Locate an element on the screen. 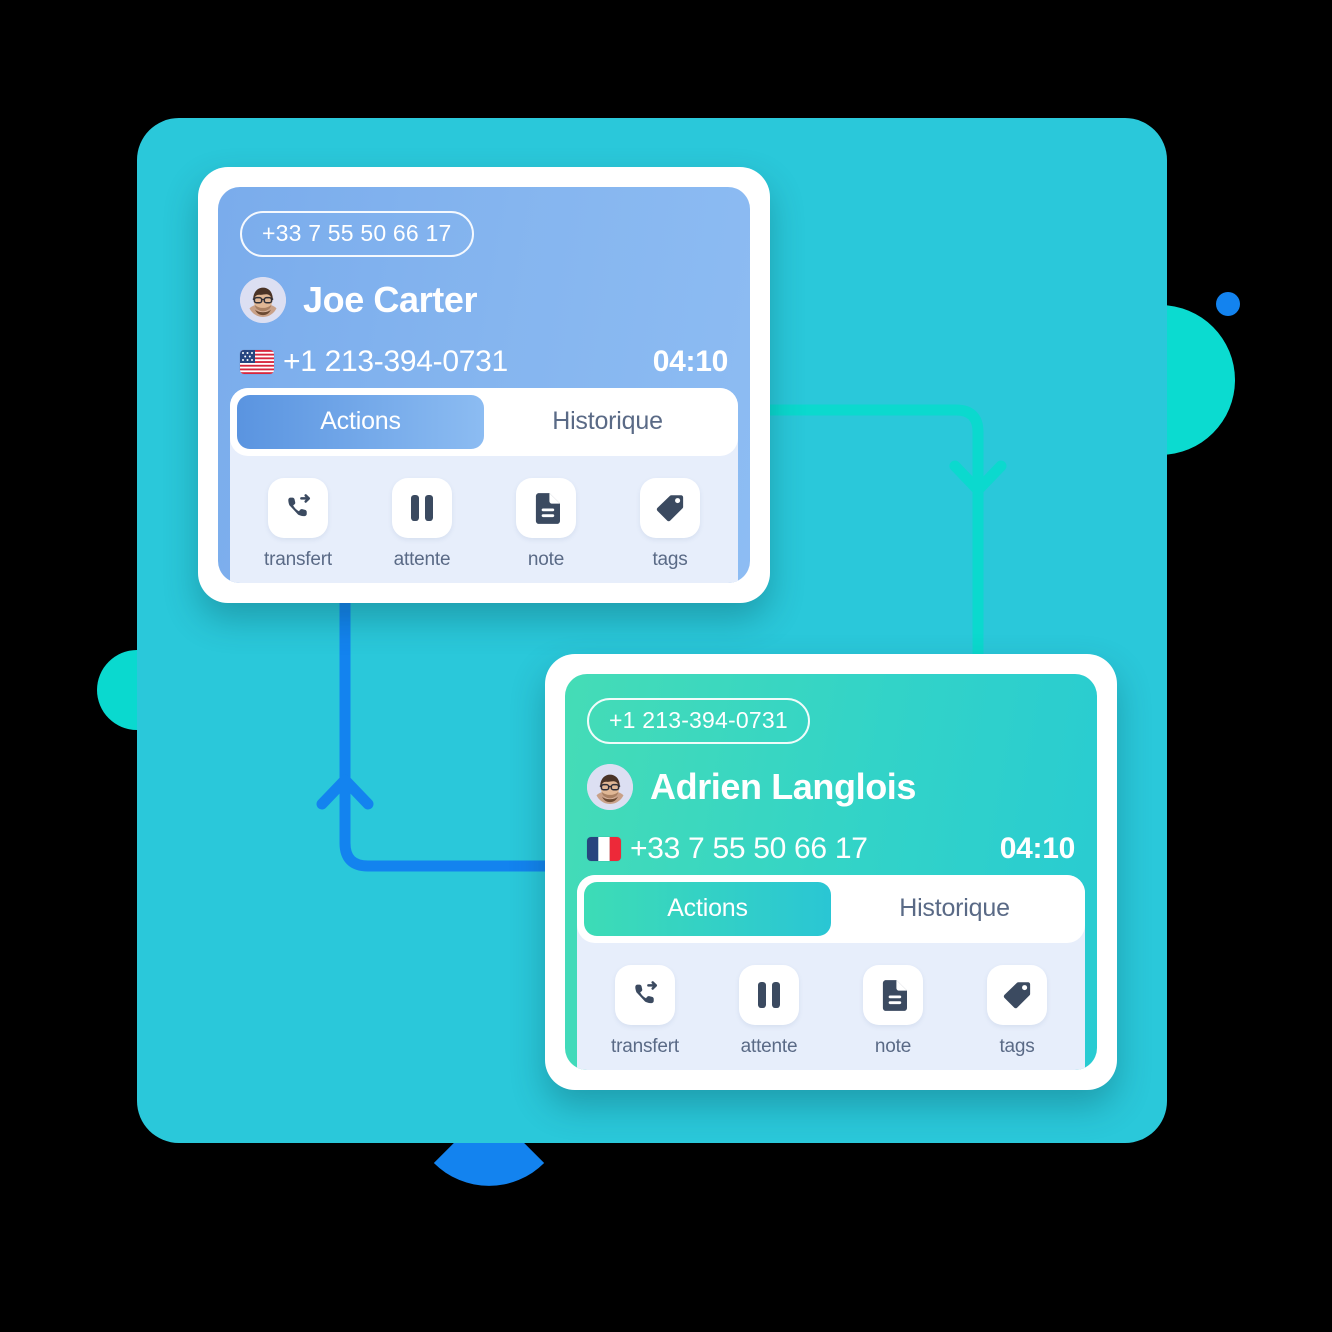 The height and width of the screenshot is (1332, 1332). contact-name: Joe Carter is located at coordinates (390, 299).